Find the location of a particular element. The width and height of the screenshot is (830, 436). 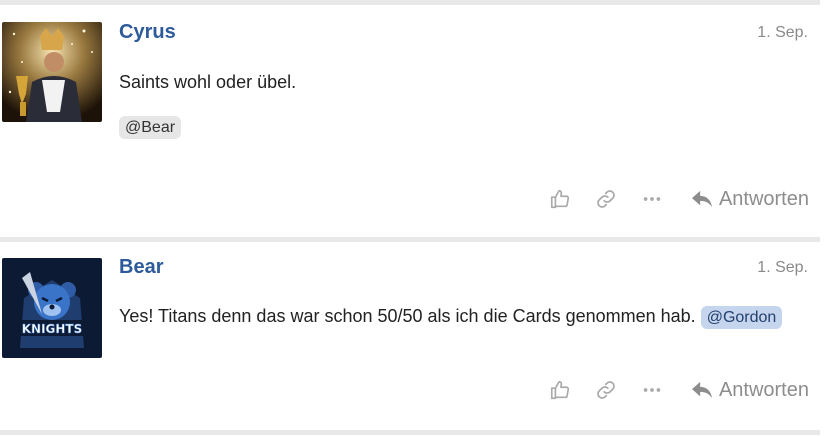

post-username: Bear is located at coordinates (141, 267).